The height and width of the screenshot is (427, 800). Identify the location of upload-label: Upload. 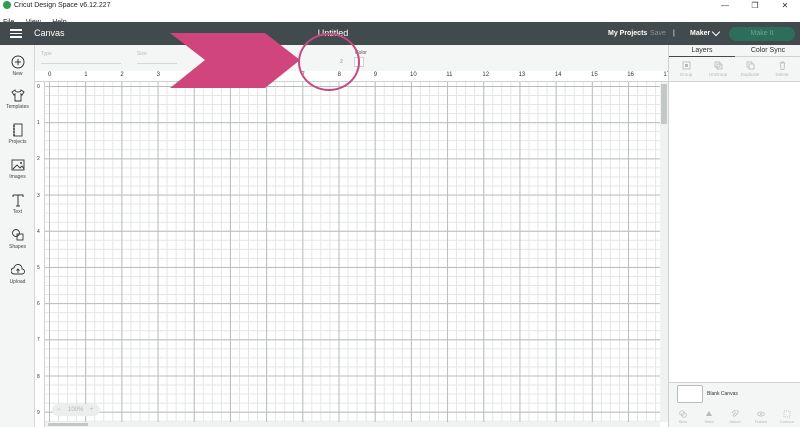
(17, 282).